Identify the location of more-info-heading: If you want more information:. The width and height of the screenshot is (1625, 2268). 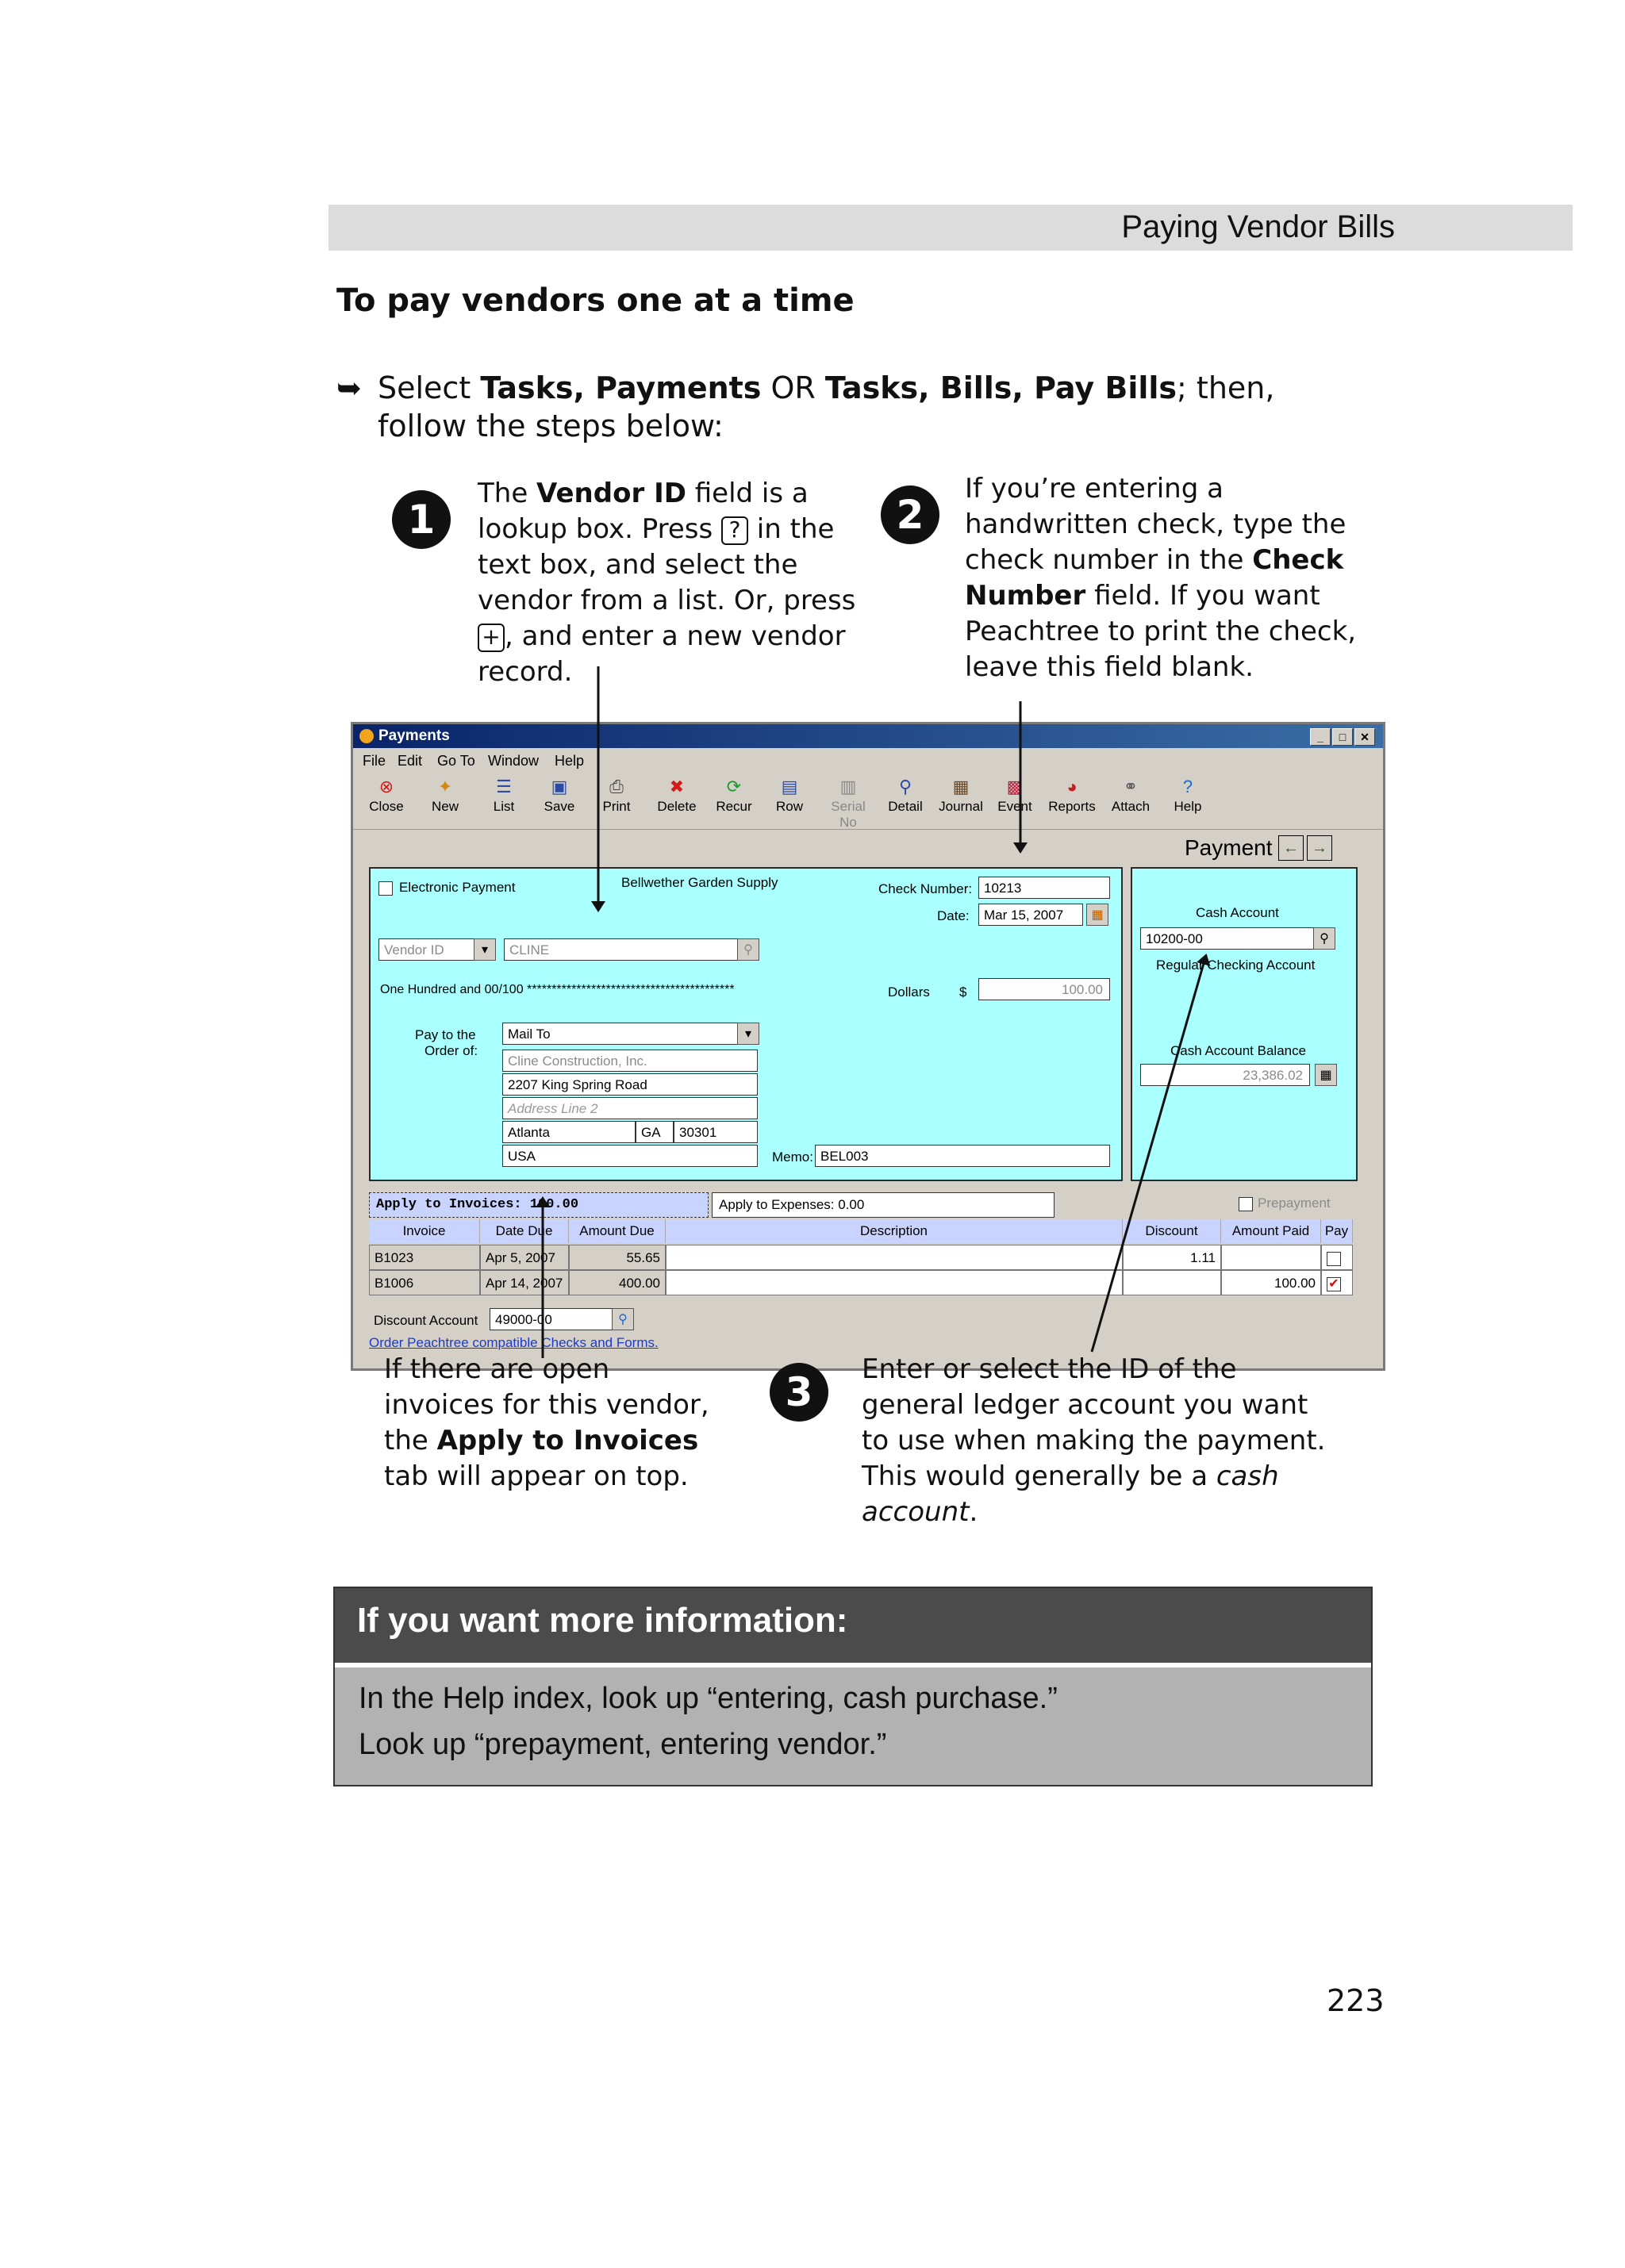
(602, 1621).